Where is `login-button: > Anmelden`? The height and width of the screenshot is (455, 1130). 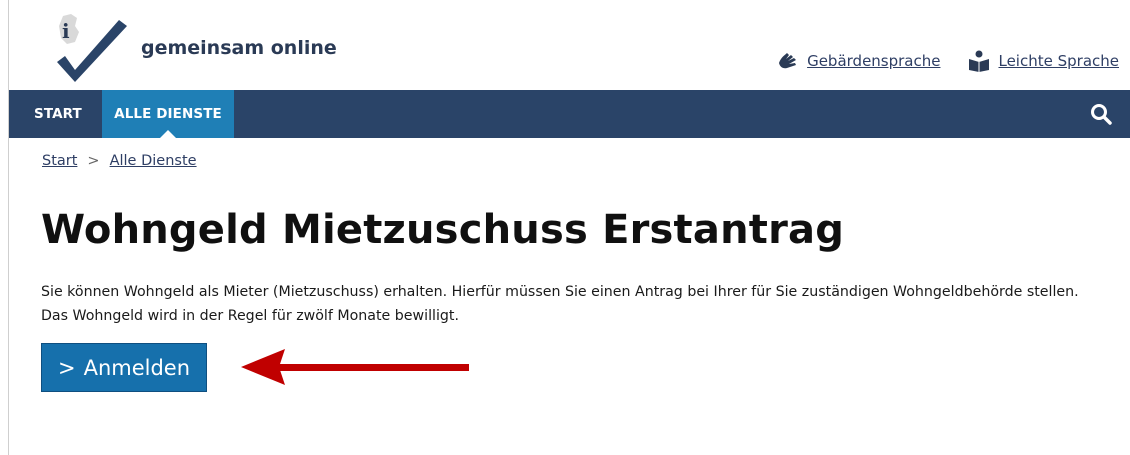 login-button: > Anmelden is located at coordinates (124, 367).